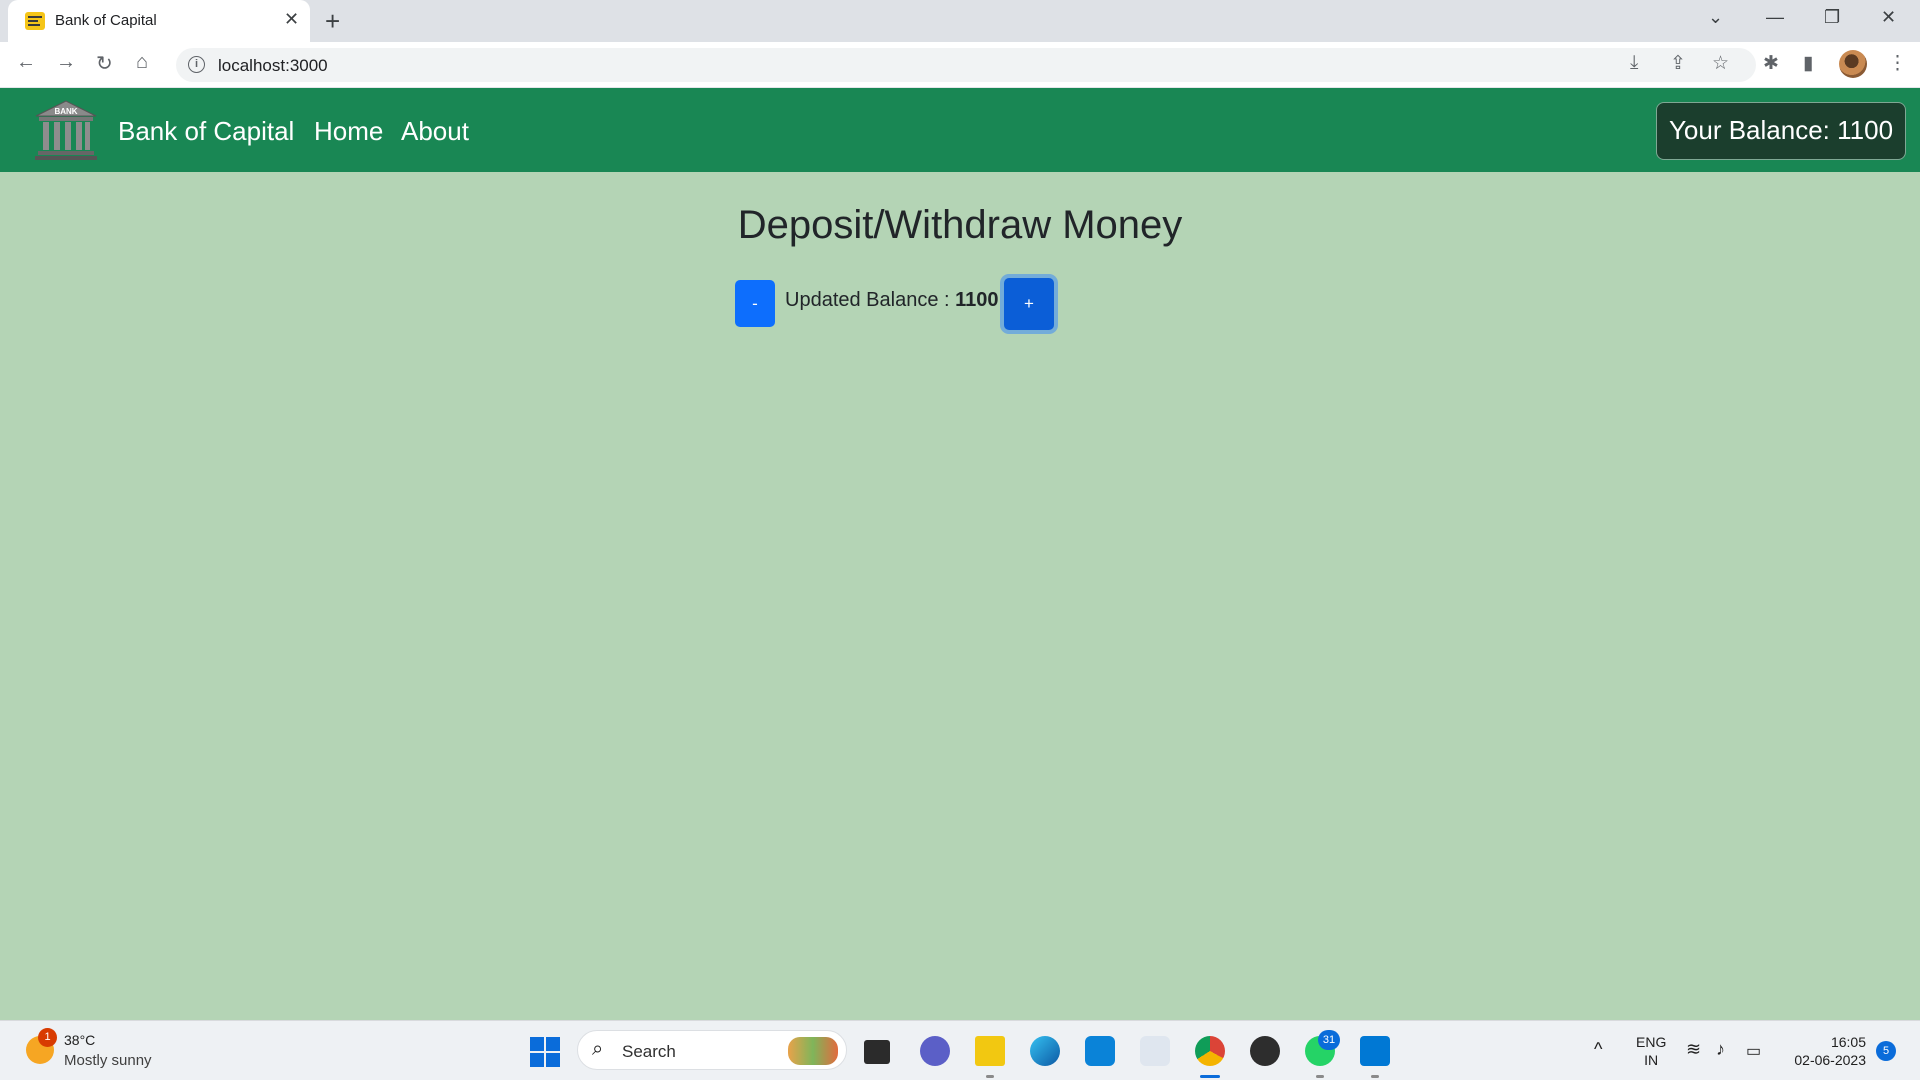 Image resolution: width=1920 pixels, height=1080 pixels. I want to click on updated-balance: Updated Balance : 1100, so click(892, 300).